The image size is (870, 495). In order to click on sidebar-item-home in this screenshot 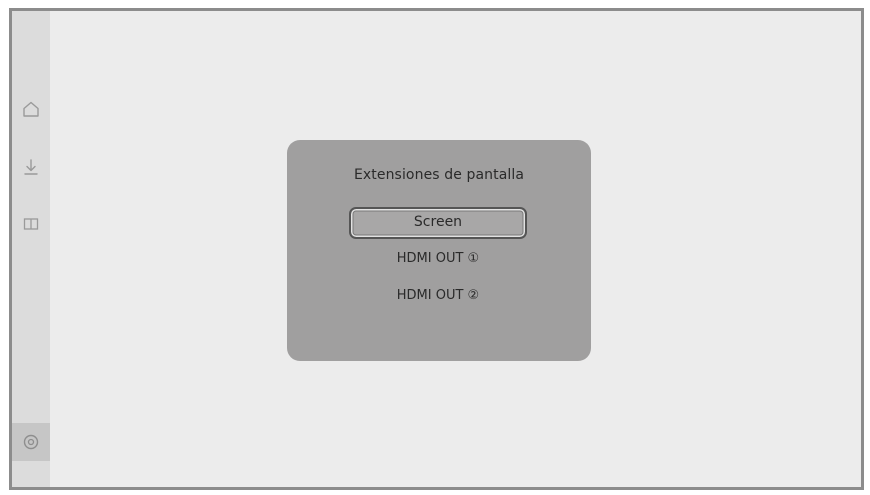, I will do `click(31, 109)`.